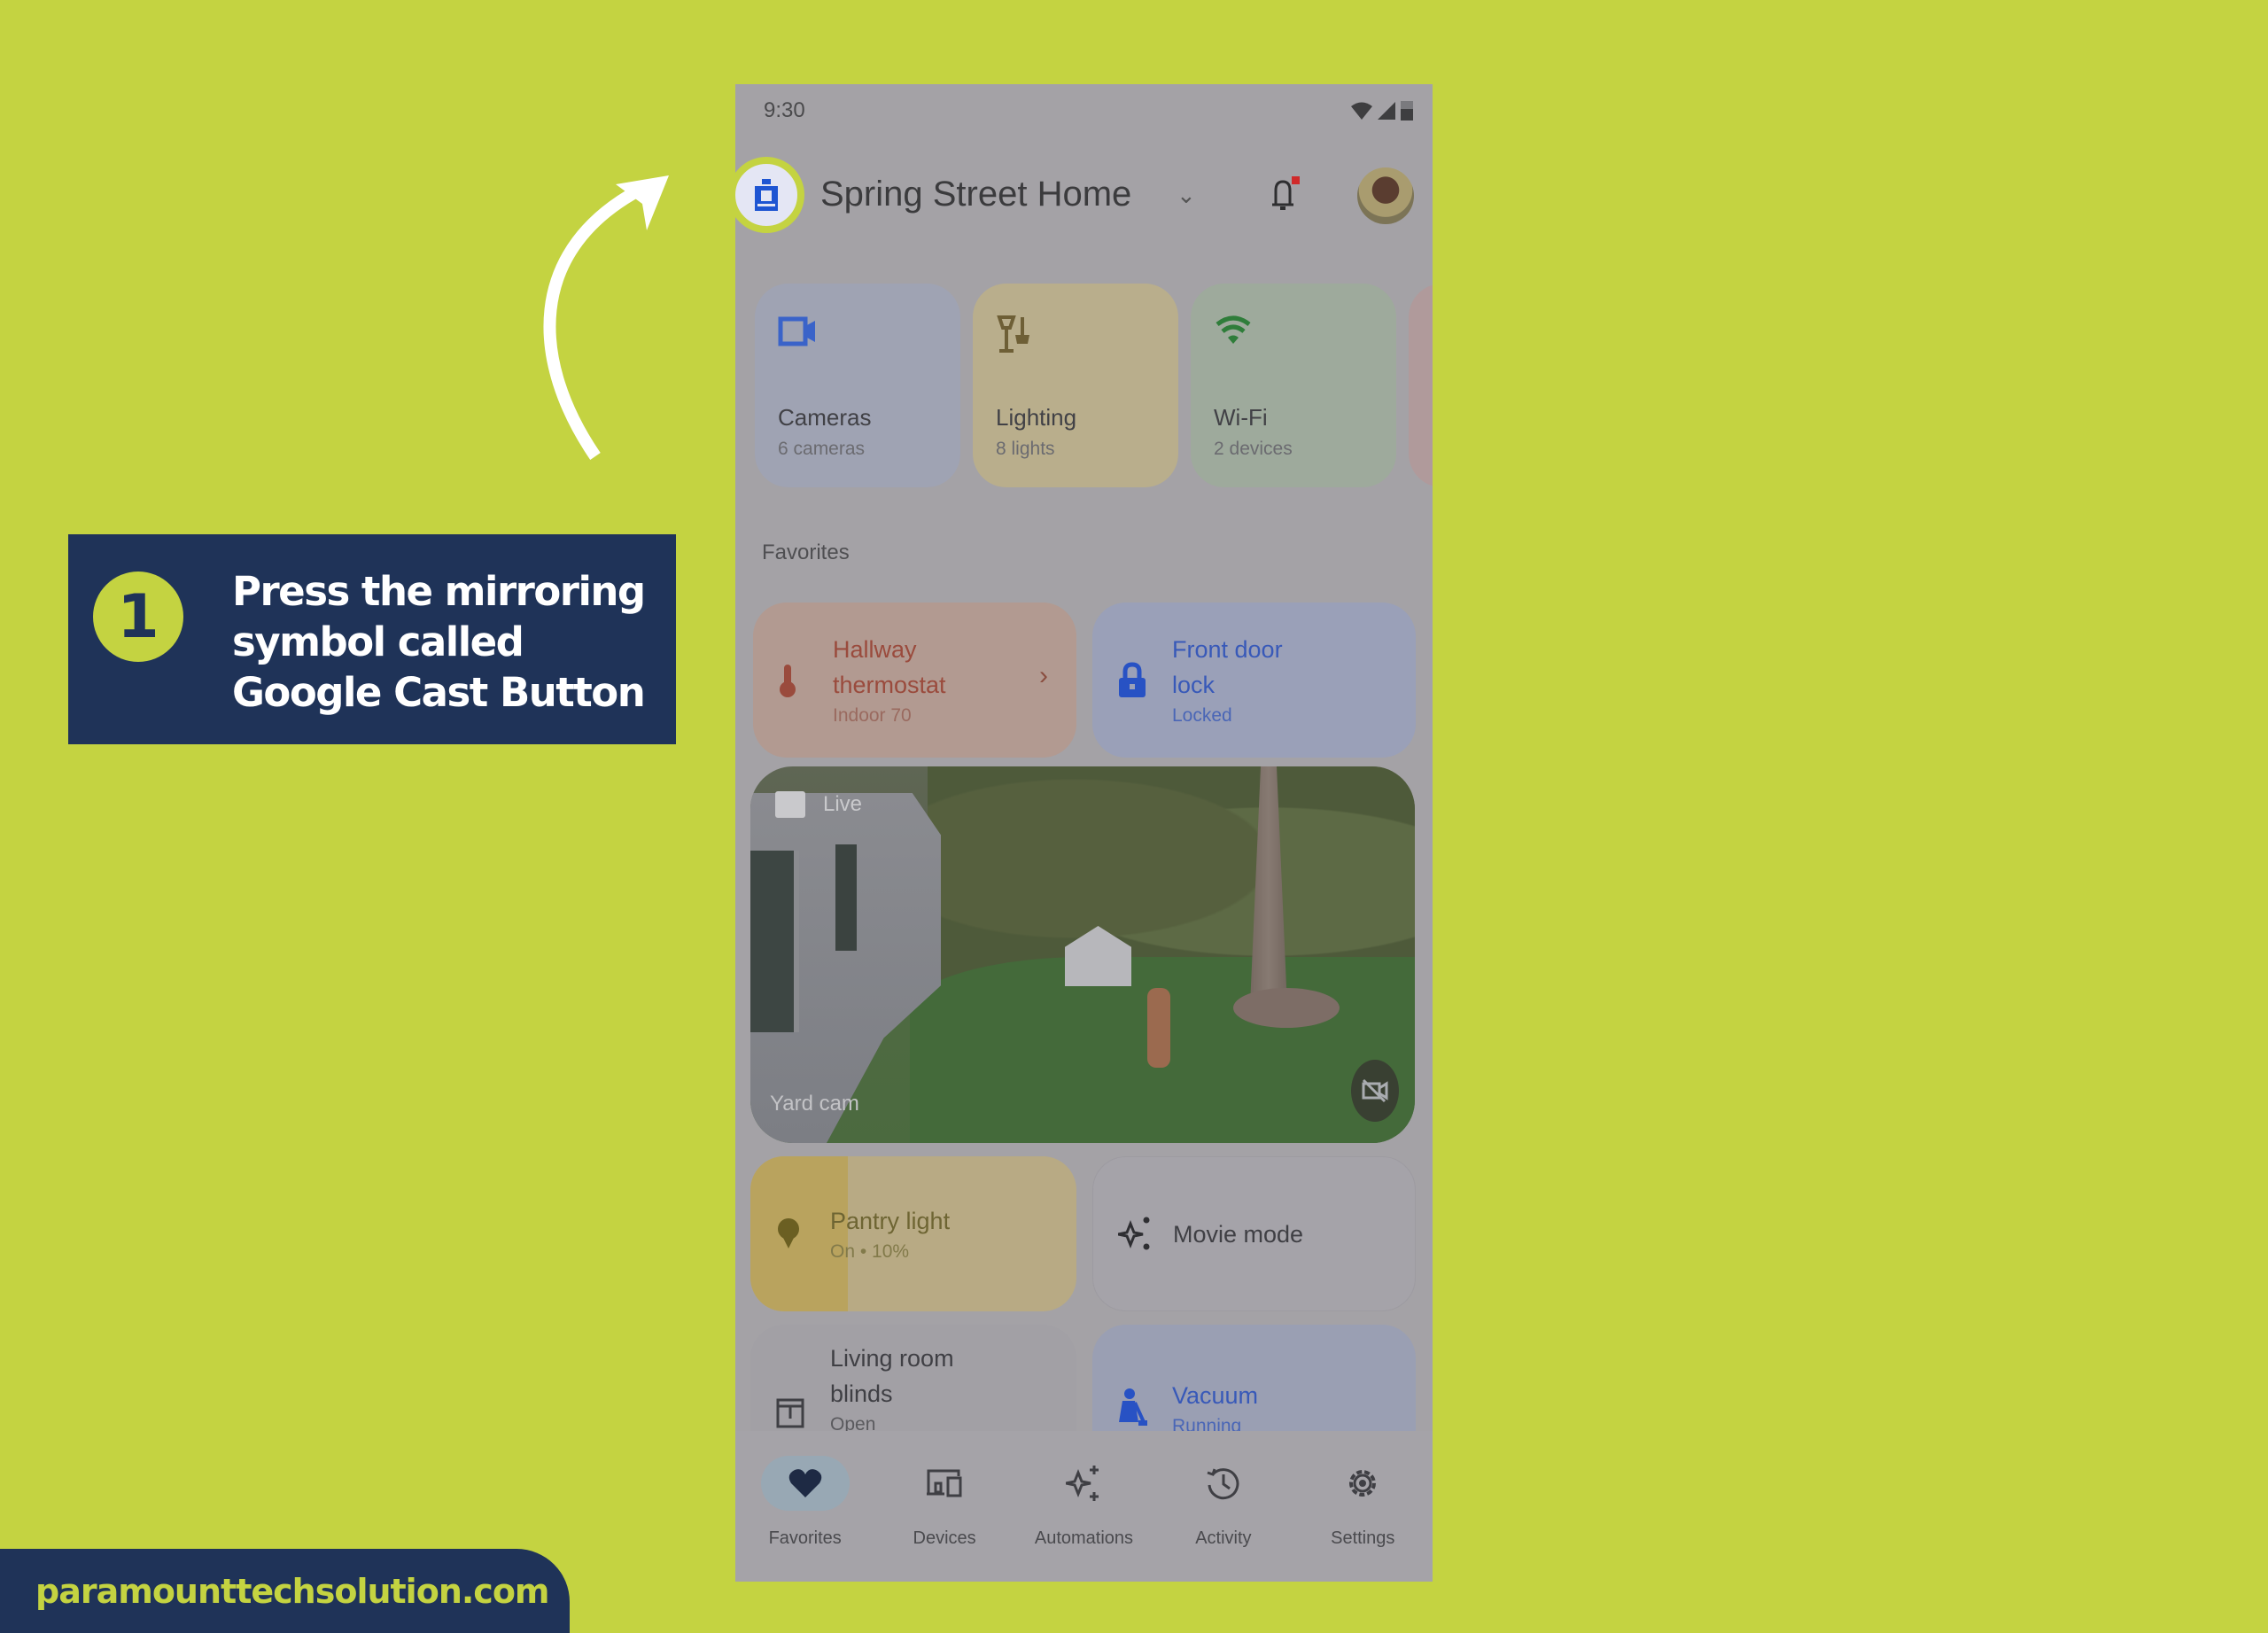 This screenshot has height=1633, width=2268. I want to click on home-cast-icon, so click(766, 195).